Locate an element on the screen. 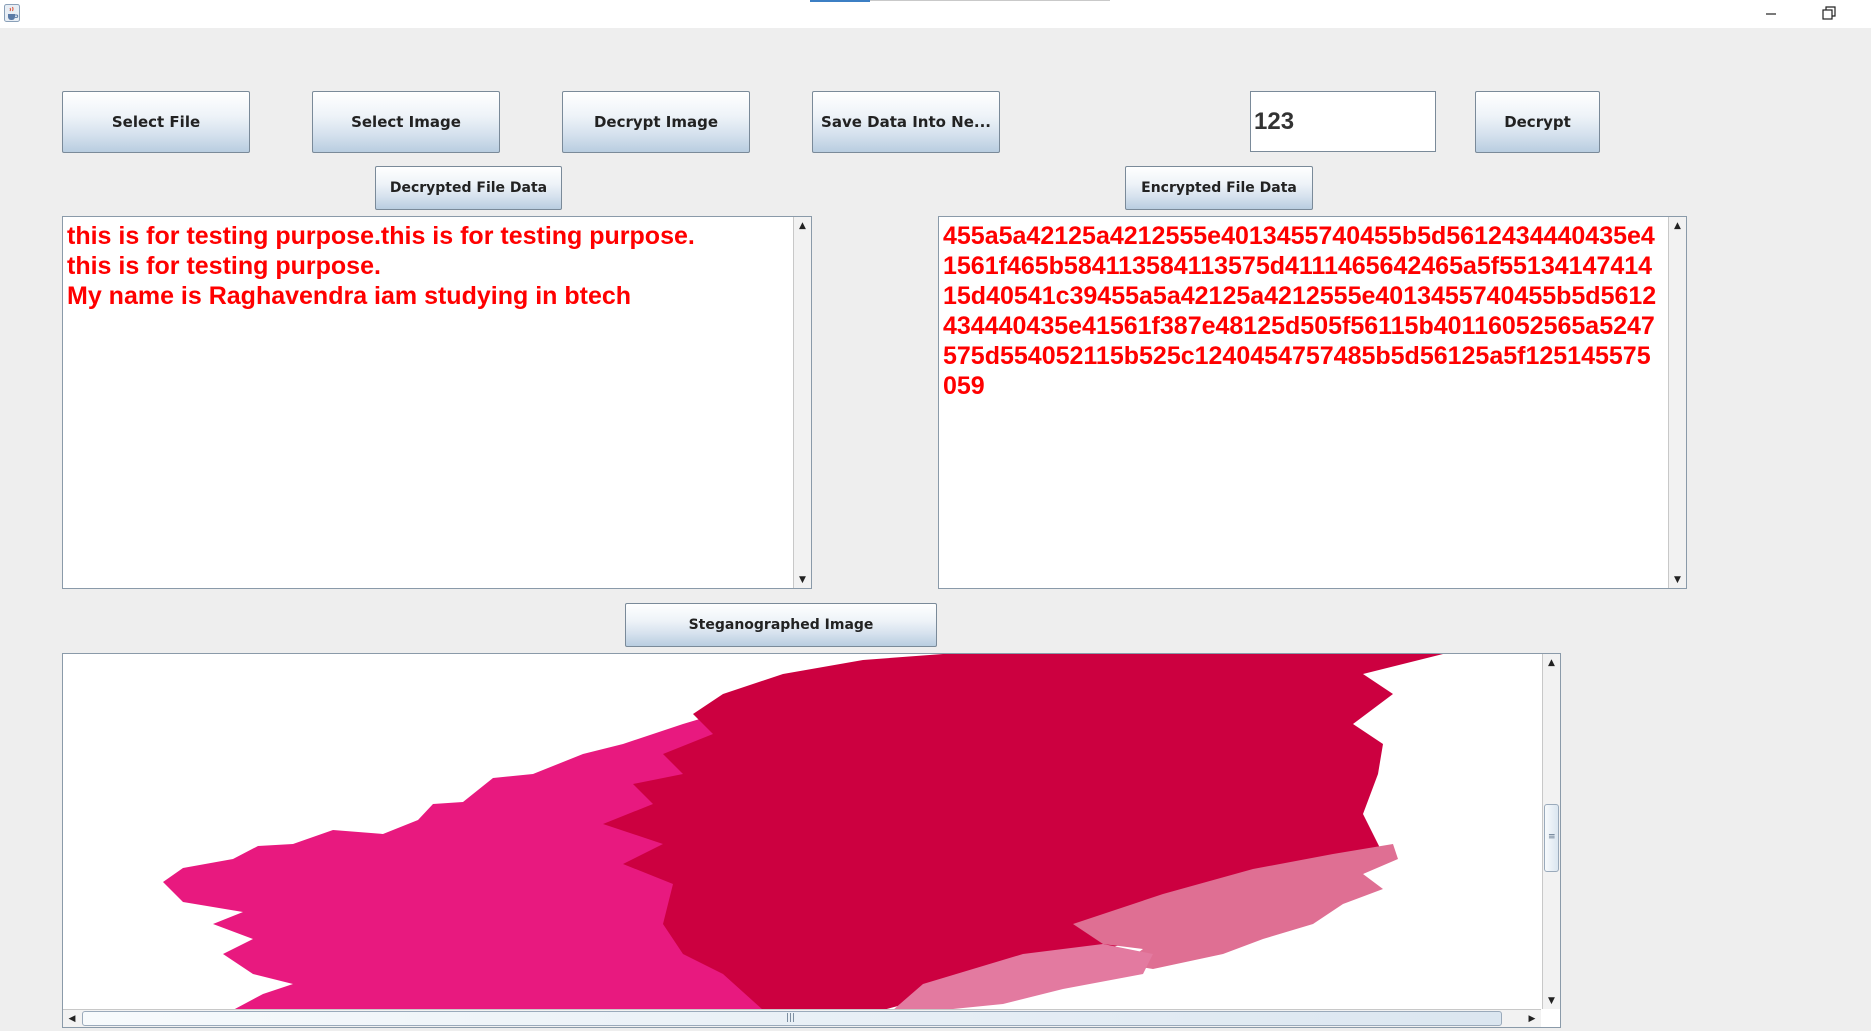 This screenshot has width=1871, height=1031. grip-icon: ≡ is located at coordinates (1552, 837).